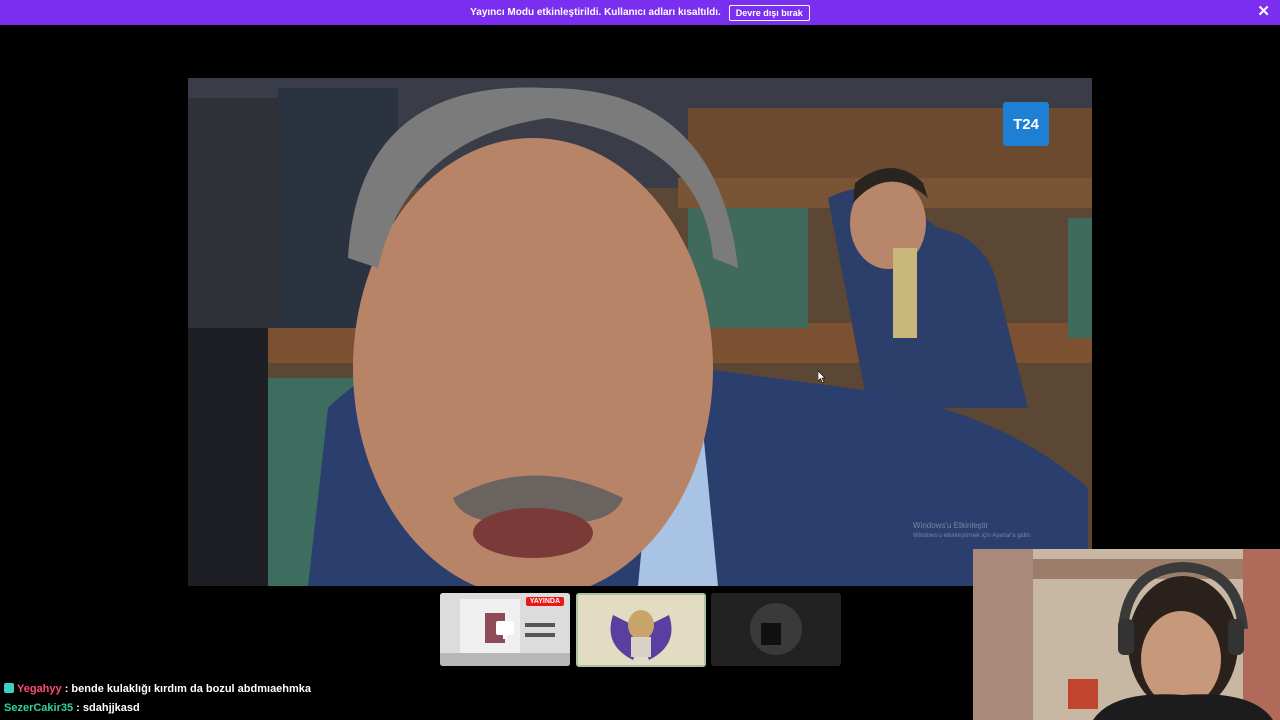  I want to click on avatar-dark-thumbnail, so click(776, 629).